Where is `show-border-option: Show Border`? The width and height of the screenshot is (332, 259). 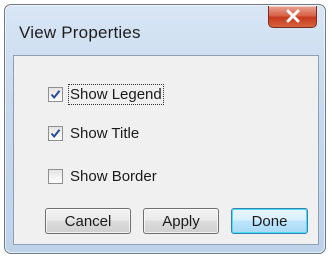 show-border-option: Show Border is located at coordinates (103, 176).